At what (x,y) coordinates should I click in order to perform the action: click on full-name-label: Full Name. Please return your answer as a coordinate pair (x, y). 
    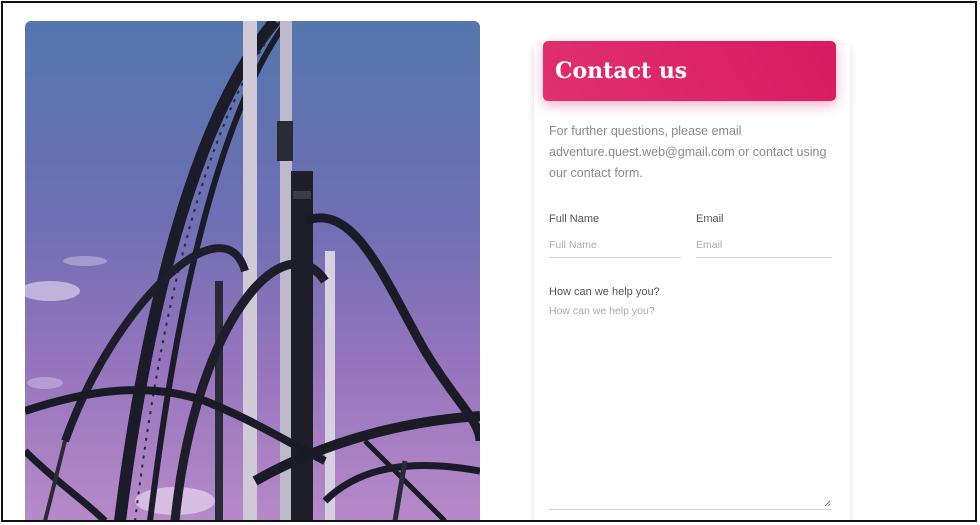
    Looking at the image, I should click on (574, 219).